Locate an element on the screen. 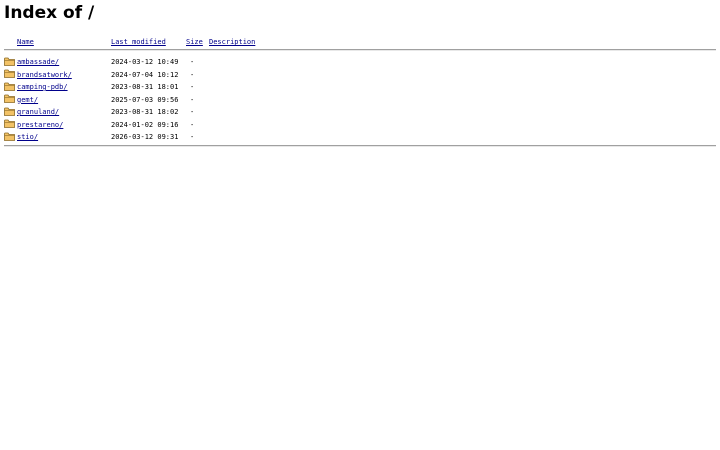 This screenshot has height=450, width=720. footer-divider is located at coordinates (360, 145).